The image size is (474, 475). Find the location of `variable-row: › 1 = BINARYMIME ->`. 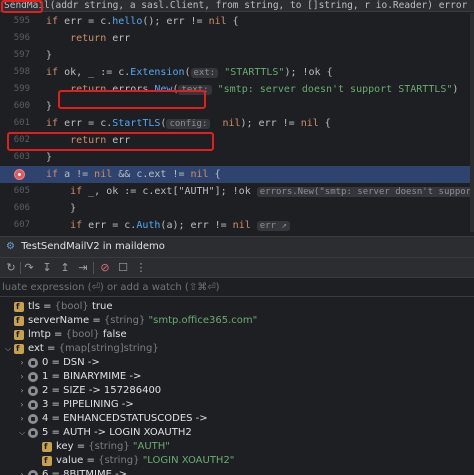

variable-row: › 1 = BINARYMIME -> is located at coordinates (237, 377).